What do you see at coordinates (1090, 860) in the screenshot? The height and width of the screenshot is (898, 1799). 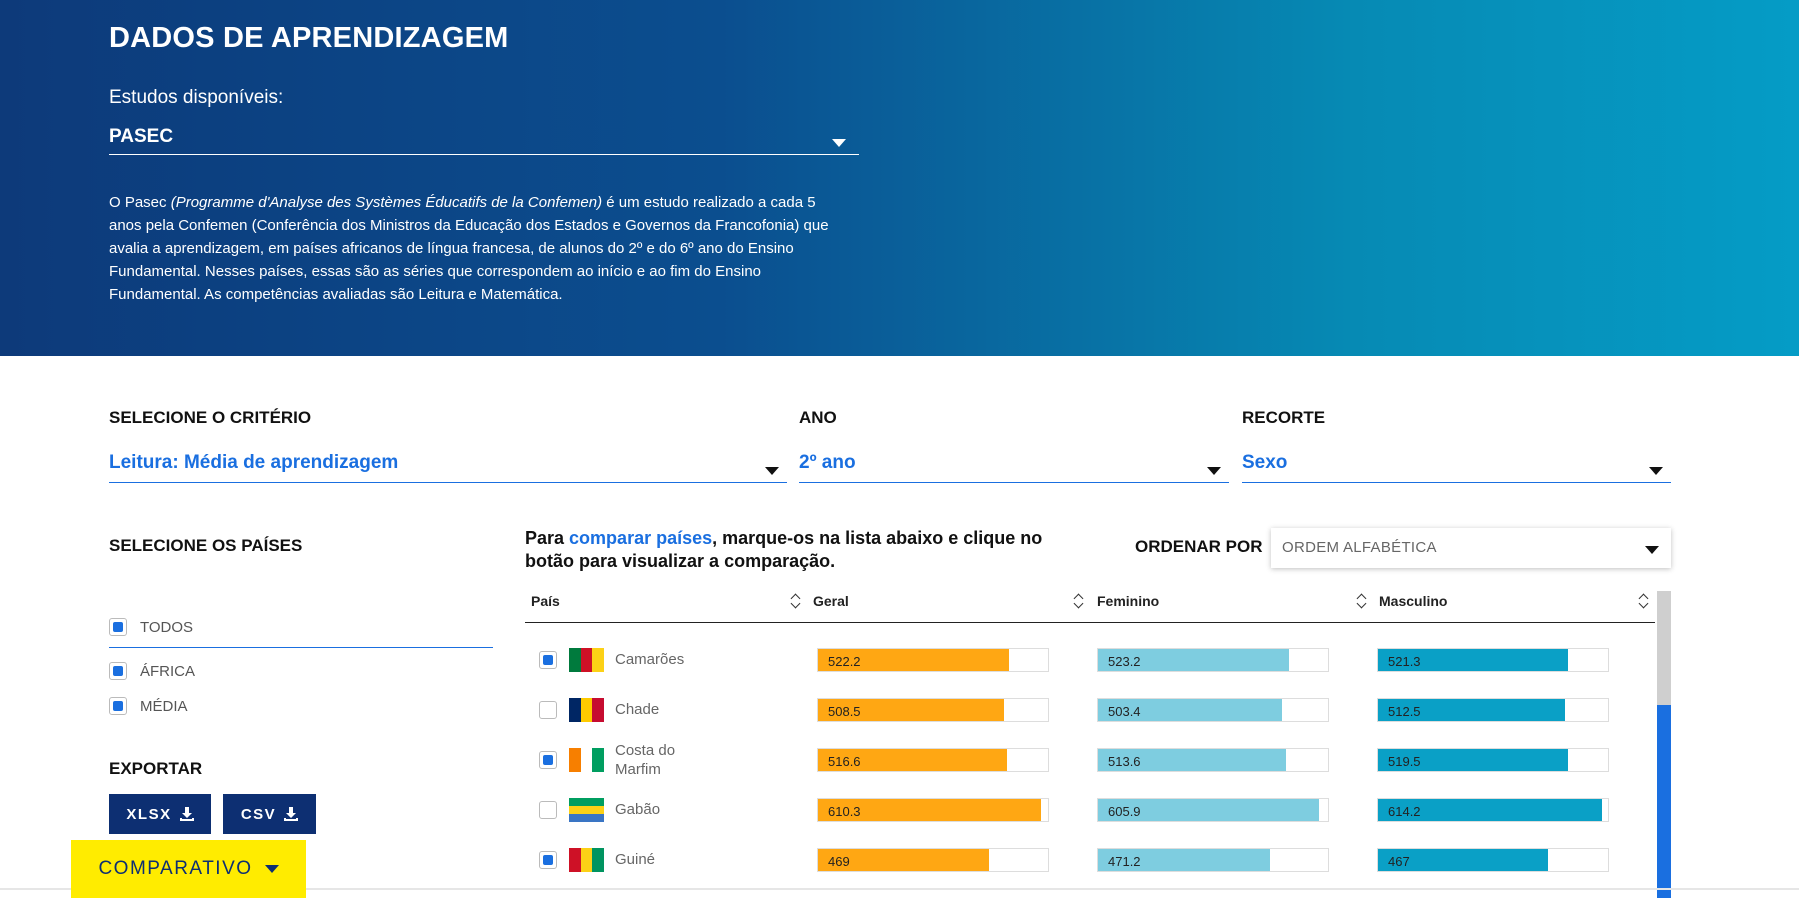 I see `table-row: Guiné 469 471.2 467` at bounding box center [1090, 860].